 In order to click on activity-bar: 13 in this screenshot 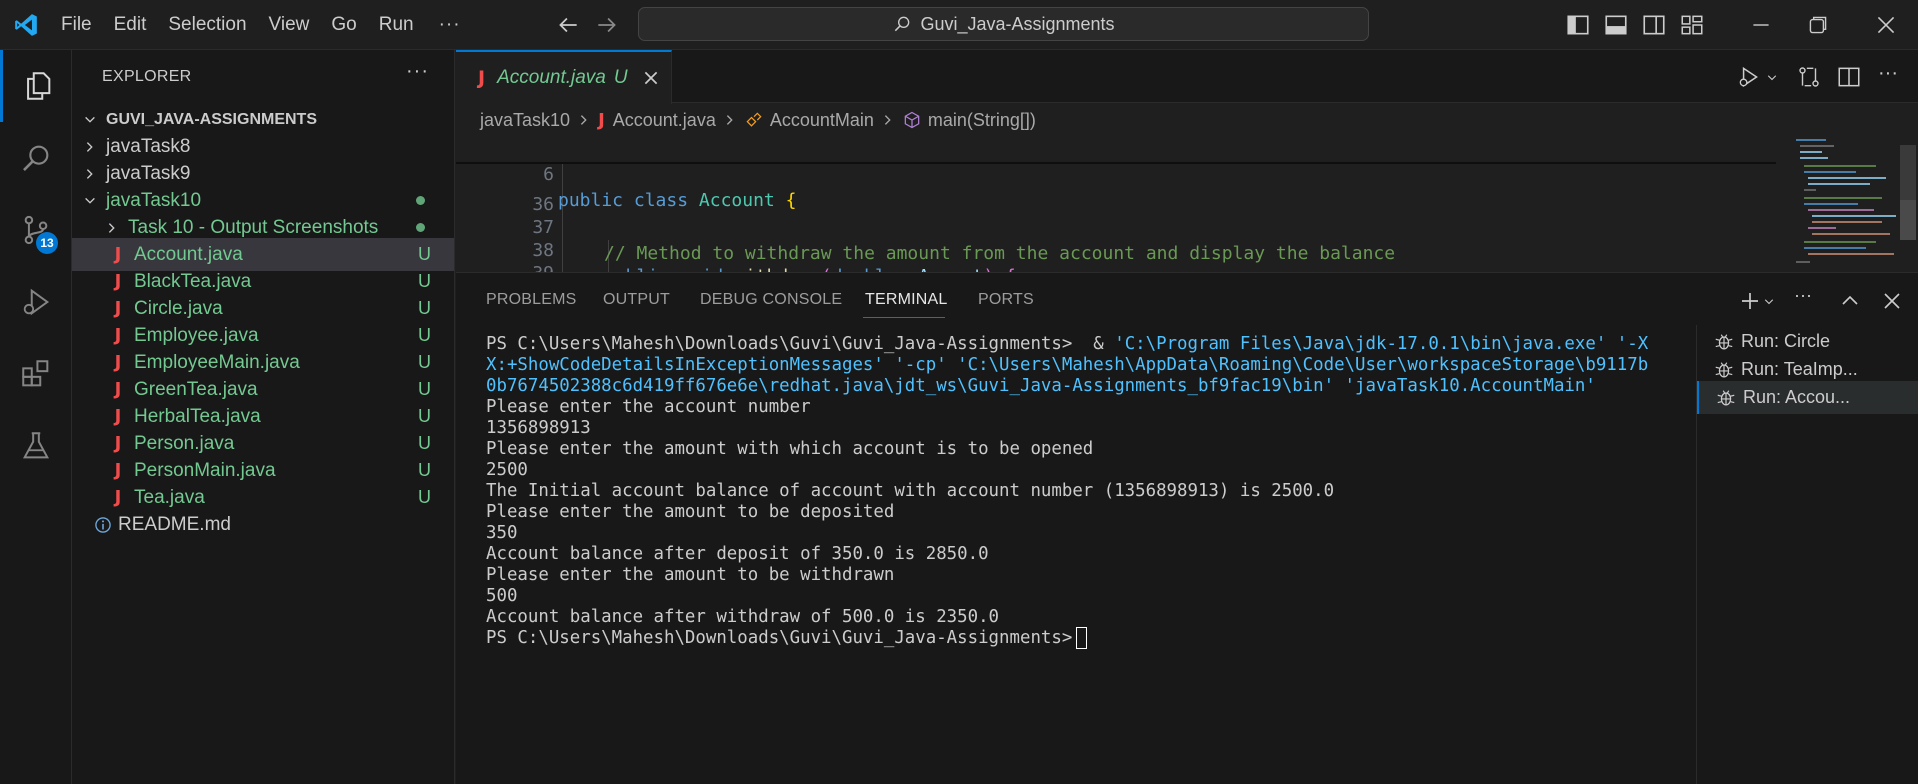, I will do `click(36, 417)`.